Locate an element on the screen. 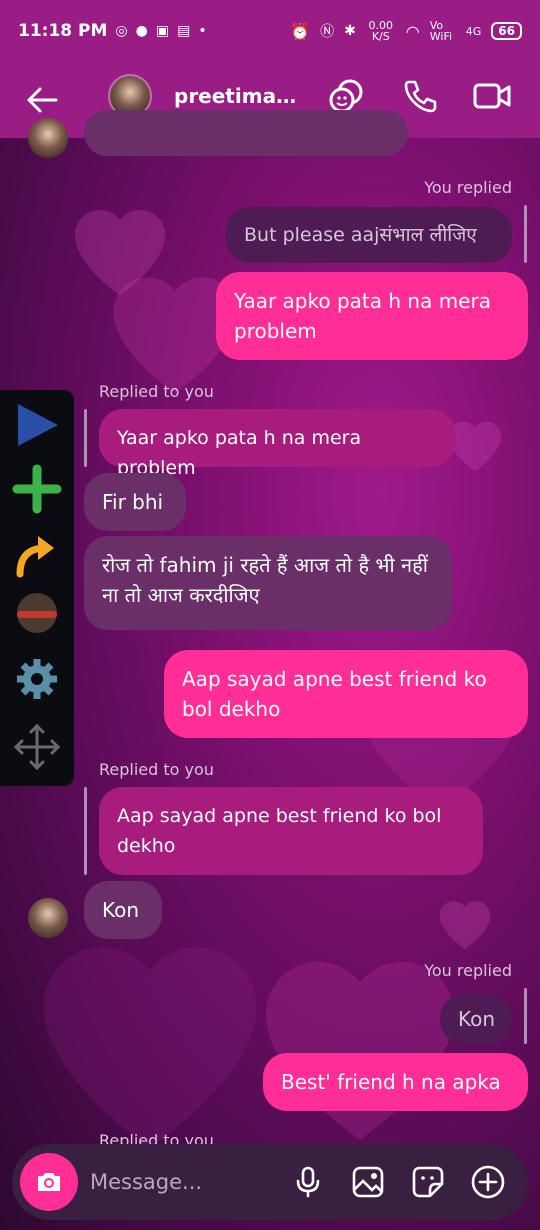 This screenshot has height=1230, width=540. settings-button is located at coordinates (37, 679).